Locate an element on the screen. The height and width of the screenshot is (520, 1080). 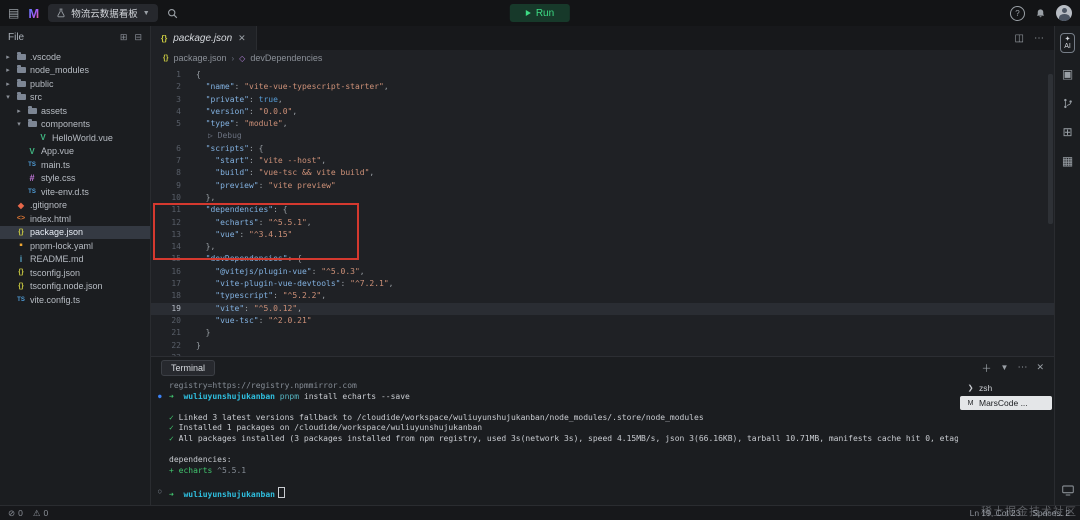
tab-terminal: Terminal is located at coordinates (188, 367).